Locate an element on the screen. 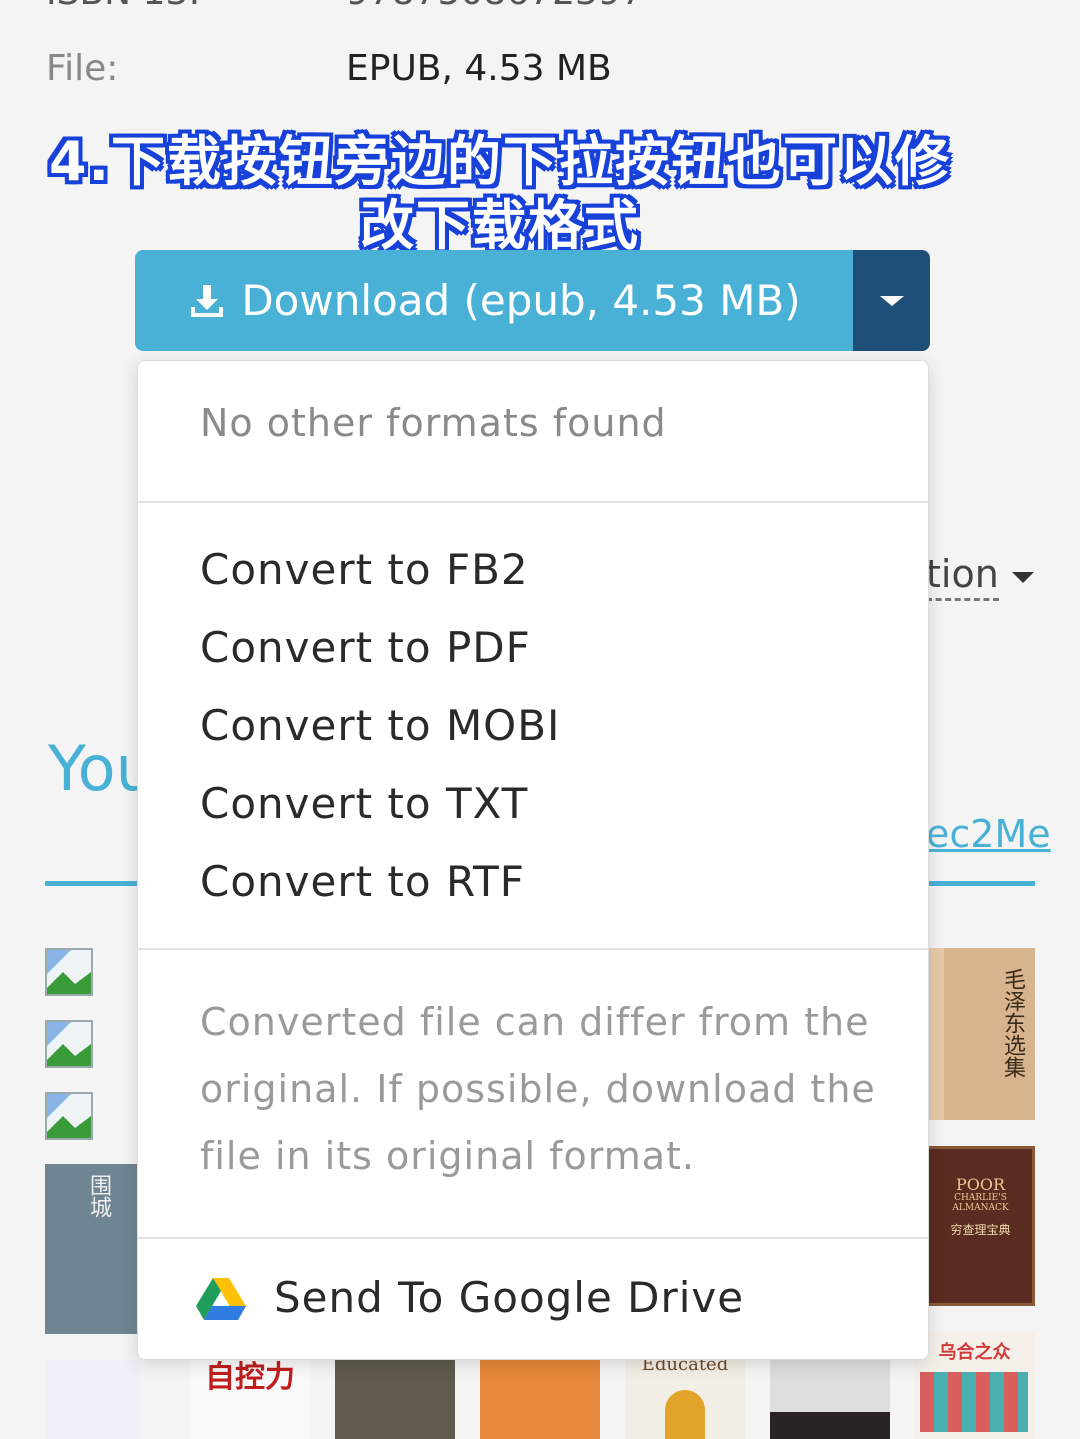 Image resolution: width=1080 pixels, height=1439 pixels. isbn-label: ISBN 13: is located at coordinates (123, 6).